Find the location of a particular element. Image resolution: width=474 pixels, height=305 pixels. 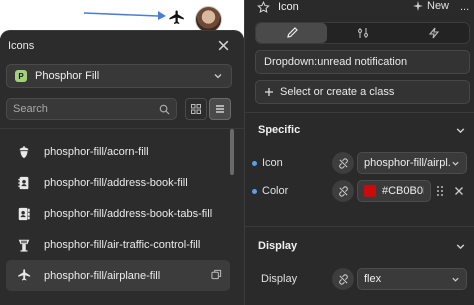

tab-settings is located at coordinates (362, 33).